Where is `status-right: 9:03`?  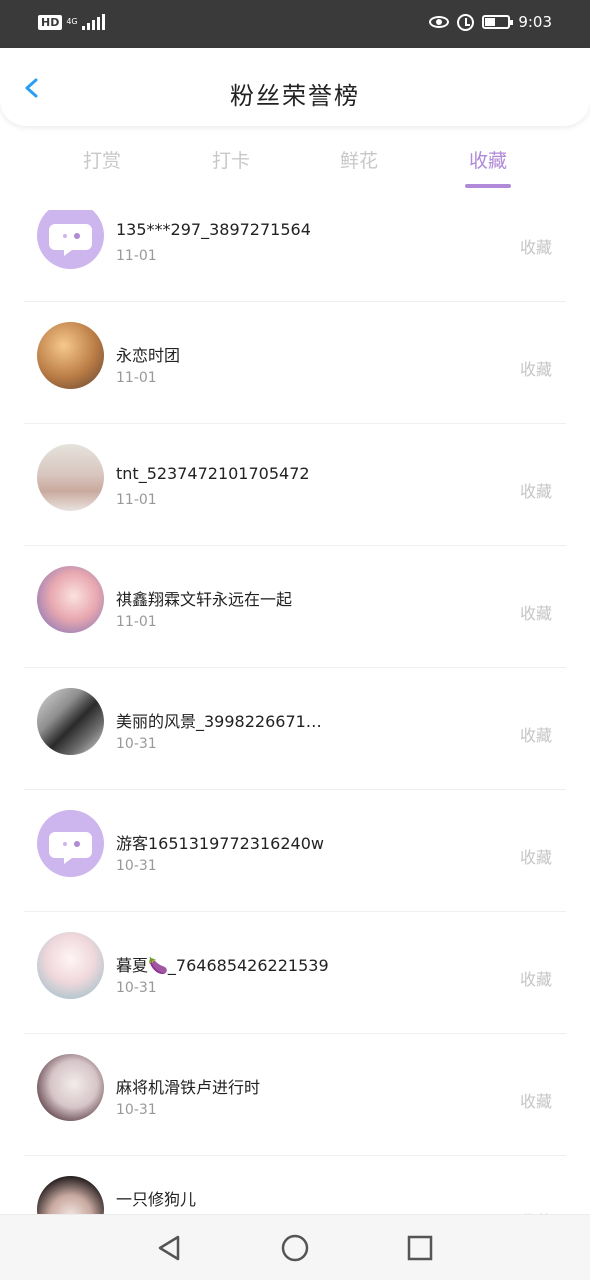 status-right: 9:03 is located at coordinates (490, 22).